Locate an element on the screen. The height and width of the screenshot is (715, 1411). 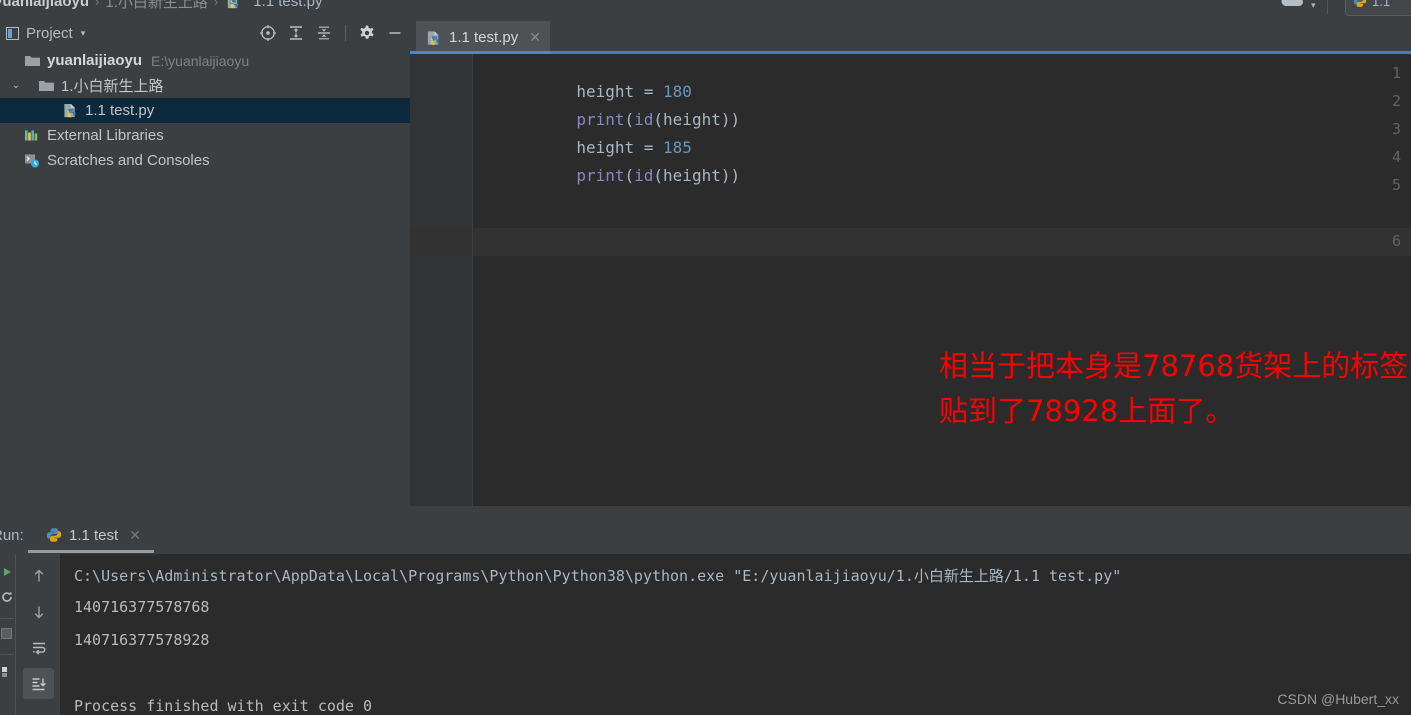
console-line: 140716377578768 is located at coordinates (142, 607).